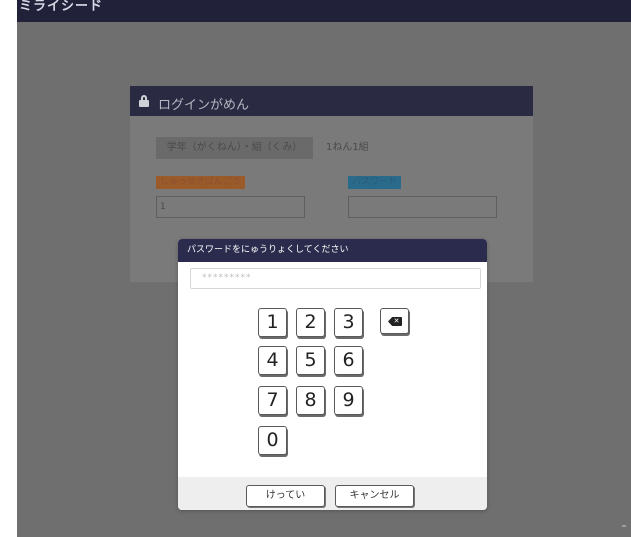 The height and width of the screenshot is (537, 631). Describe the element at coordinates (332, 493) in the screenshot. I see `dialog-footer` at that location.